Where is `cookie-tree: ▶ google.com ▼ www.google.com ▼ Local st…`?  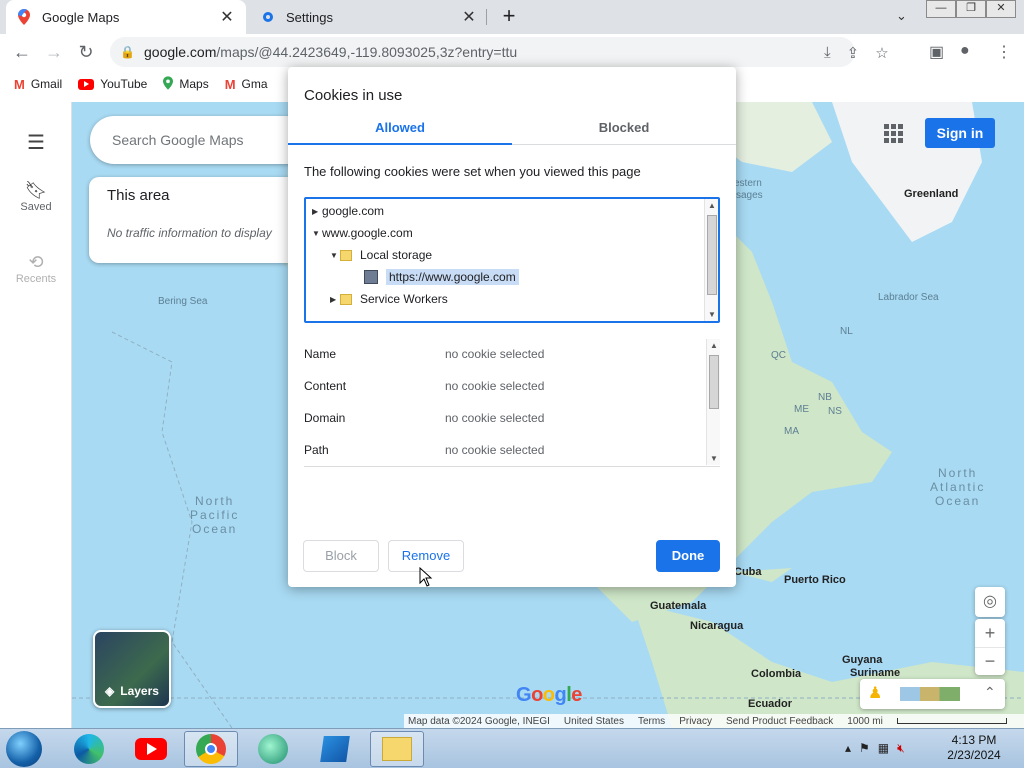
cookie-tree: ▶ google.com ▼ www.google.com ▼ Local st… is located at coordinates (512, 260).